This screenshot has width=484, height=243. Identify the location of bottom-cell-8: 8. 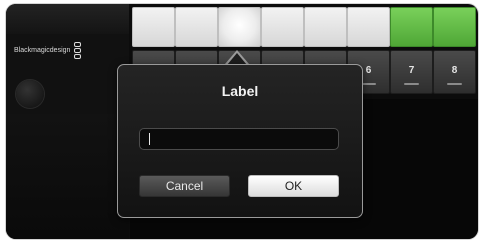
(454, 72).